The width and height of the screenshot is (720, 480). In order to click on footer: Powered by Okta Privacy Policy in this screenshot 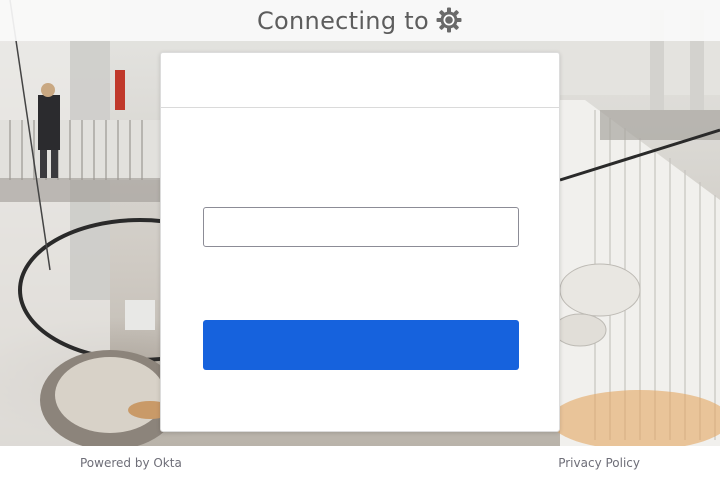, I will do `click(360, 463)`.